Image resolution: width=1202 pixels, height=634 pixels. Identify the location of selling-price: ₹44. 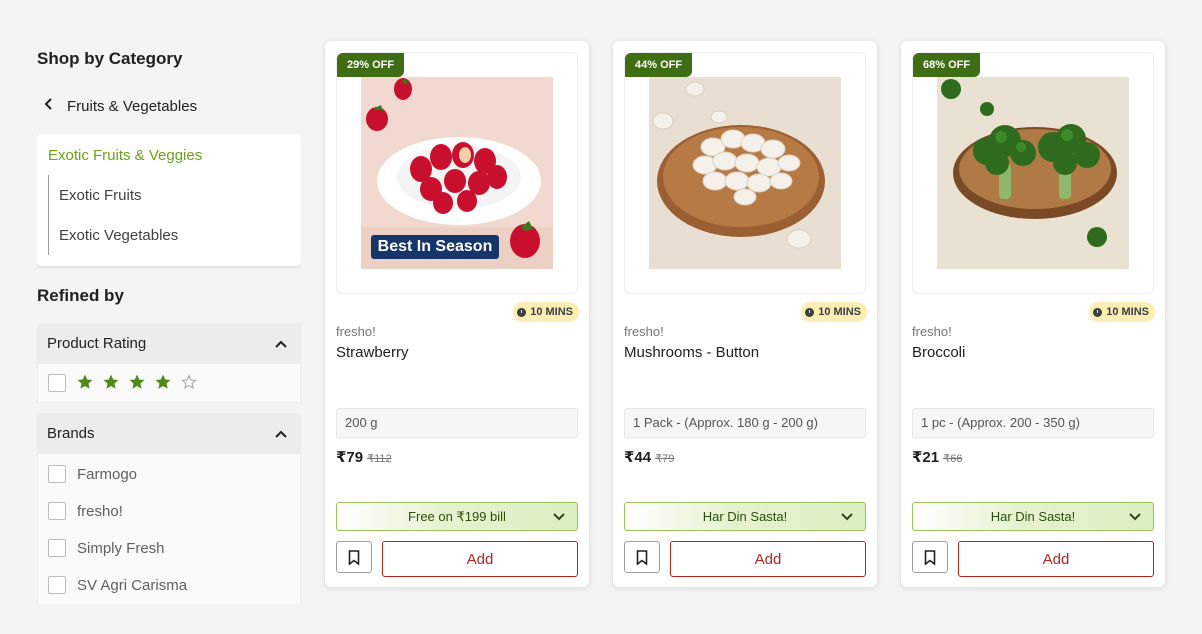
(638, 457).